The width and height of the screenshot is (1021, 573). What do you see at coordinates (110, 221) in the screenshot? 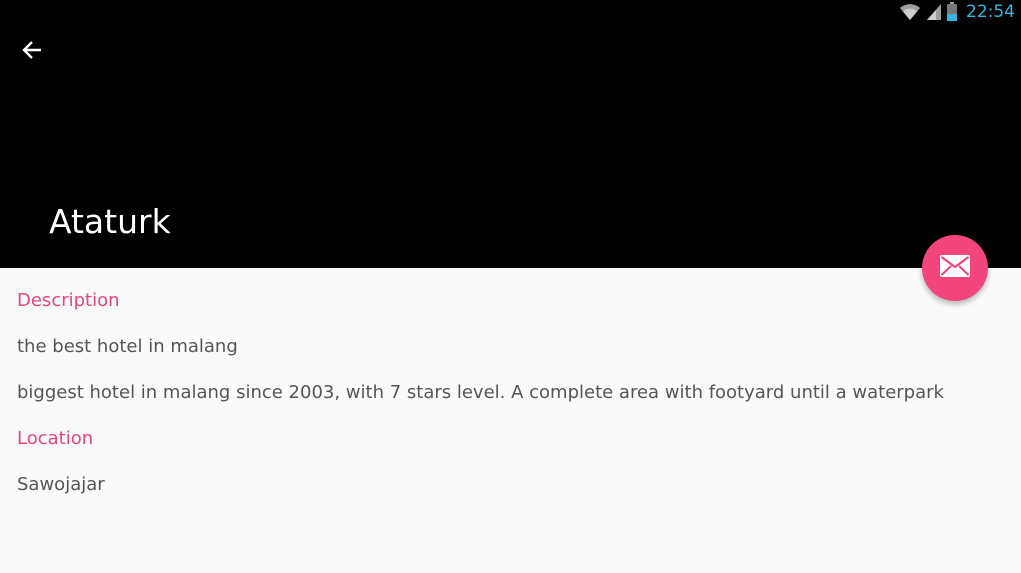
I see `page-title: Ataturk` at bounding box center [110, 221].